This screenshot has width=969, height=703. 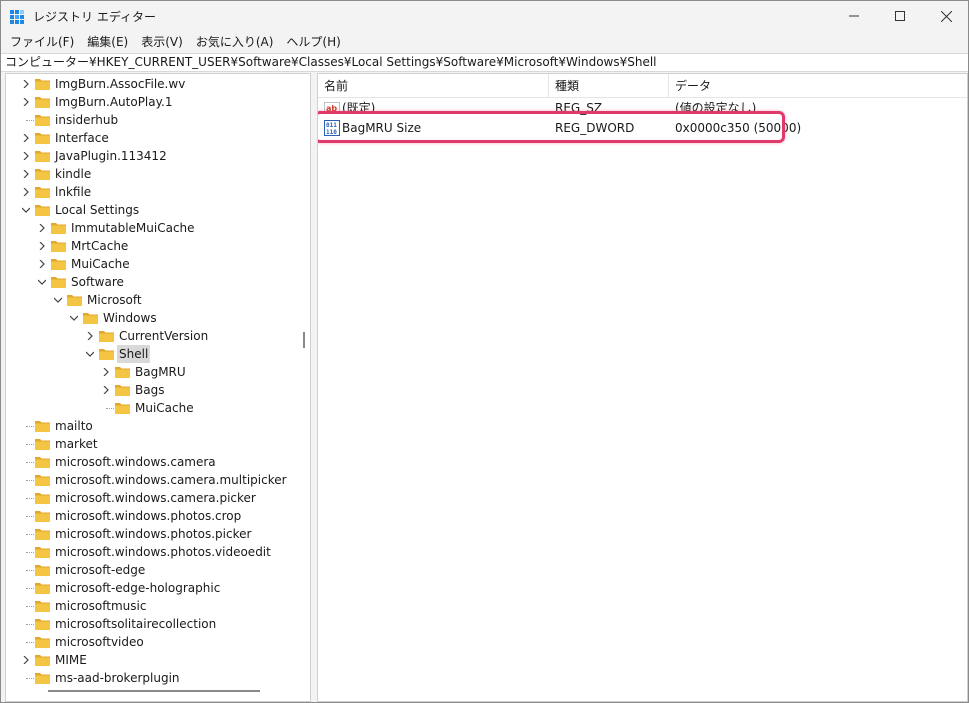 I want to click on tree-item: Windows, so click(x=156, y=318).